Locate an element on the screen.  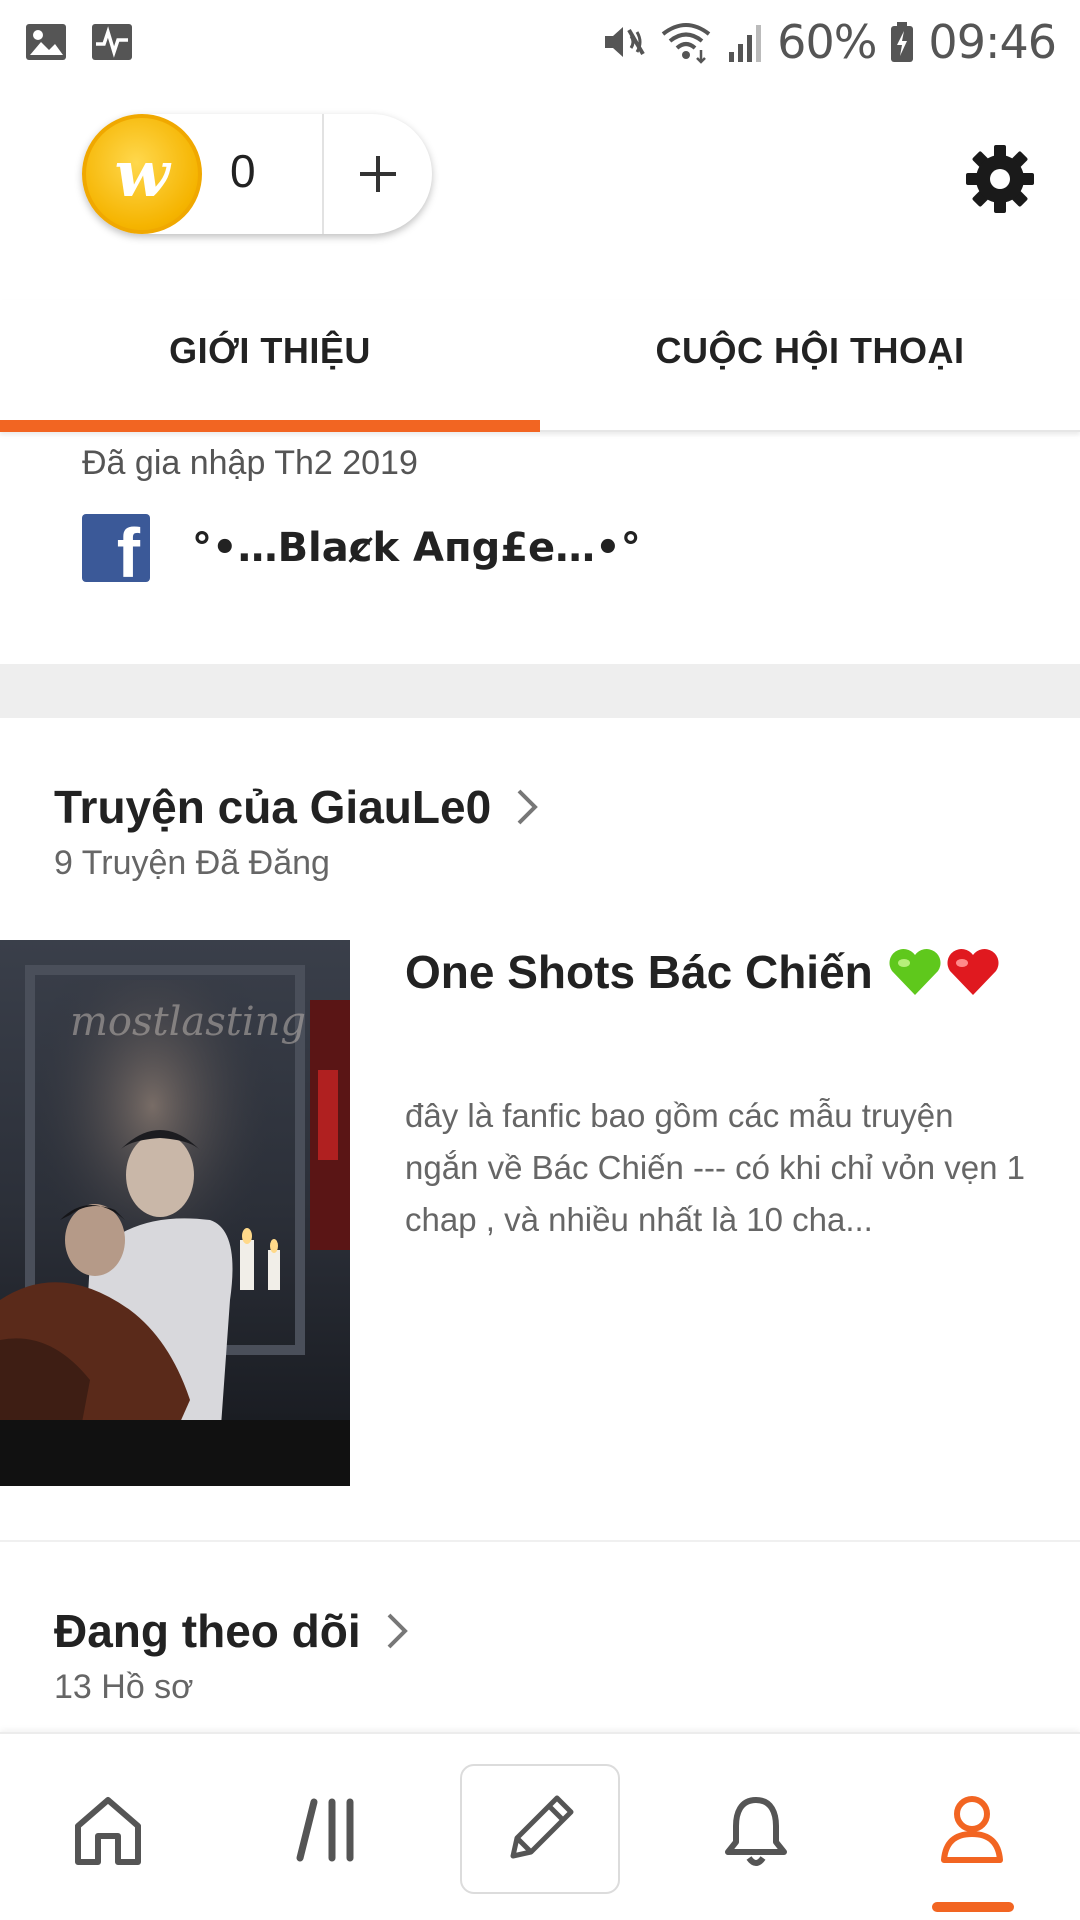
add-coins-button is located at coordinates (378, 174).